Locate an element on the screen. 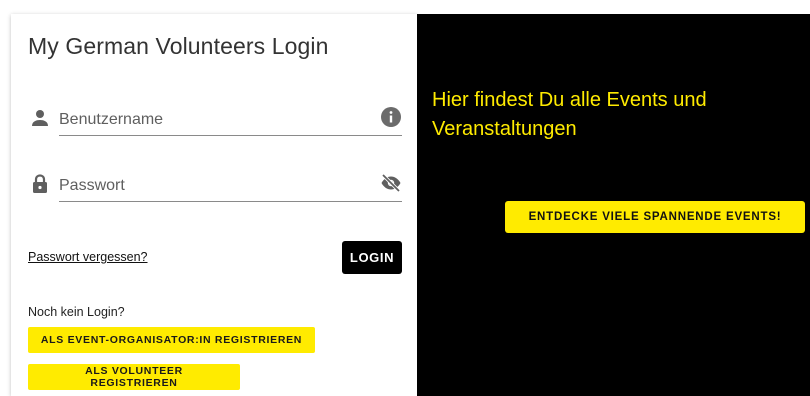  username-field is located at coordinates (215, 121).